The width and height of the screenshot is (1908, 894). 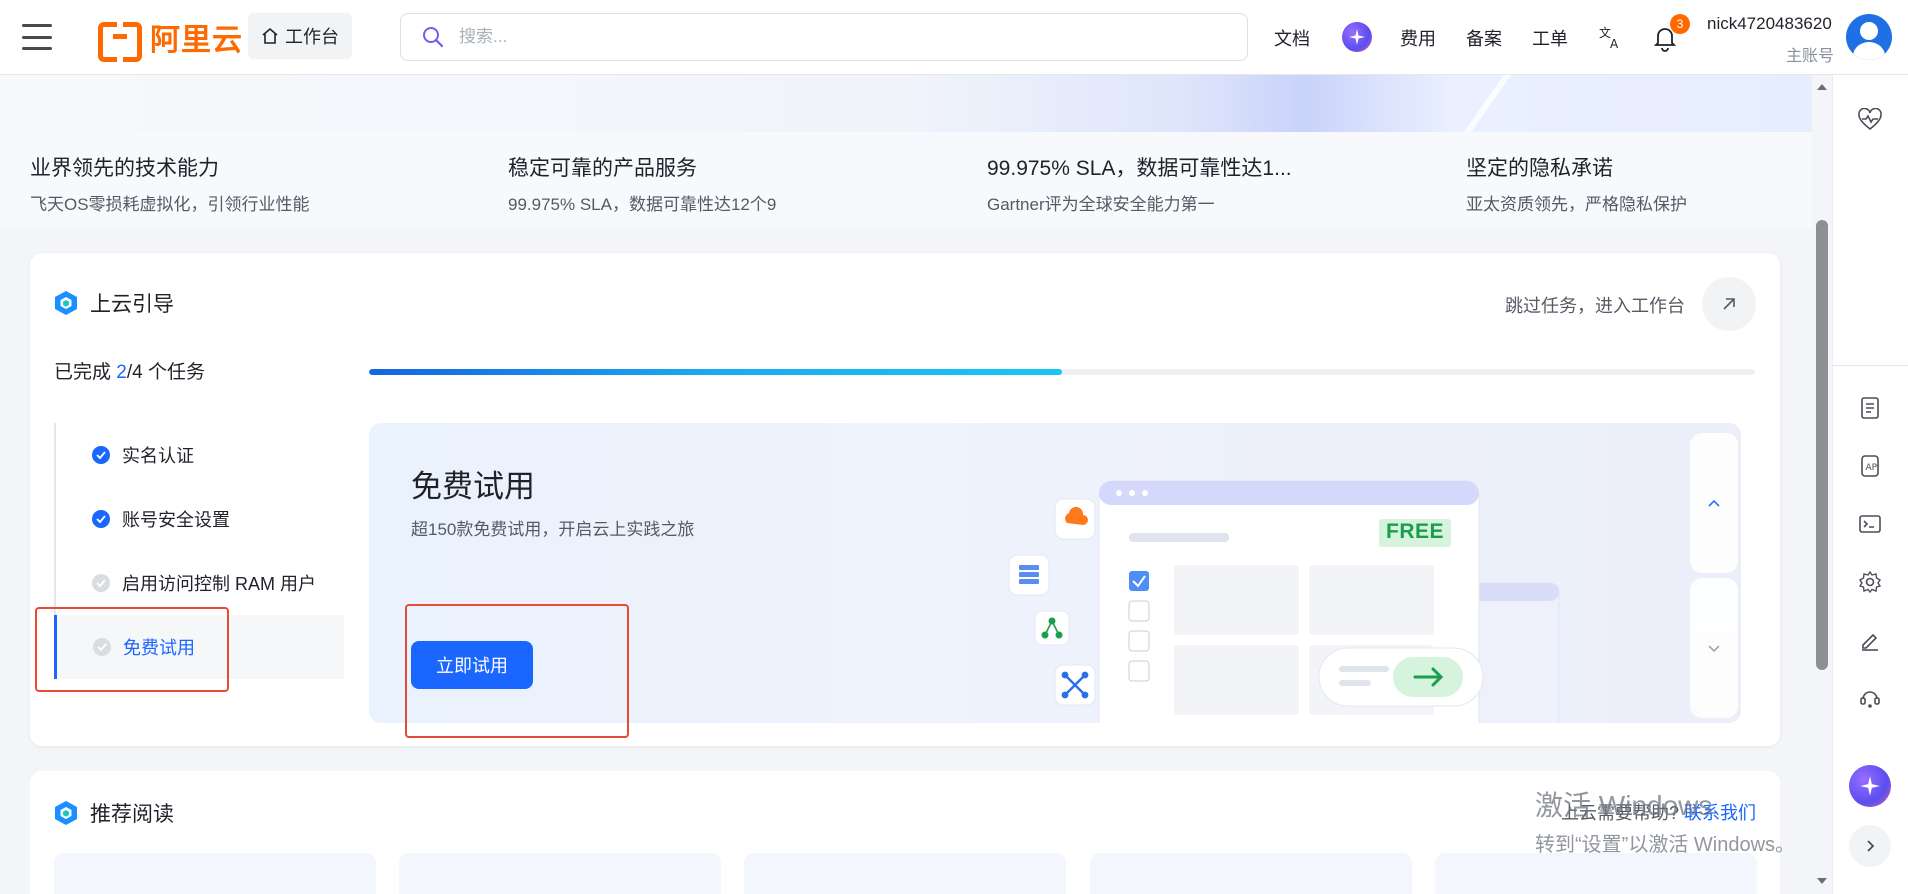 I want to click on ticket-link: 工单, so click(x=1550, y=38).